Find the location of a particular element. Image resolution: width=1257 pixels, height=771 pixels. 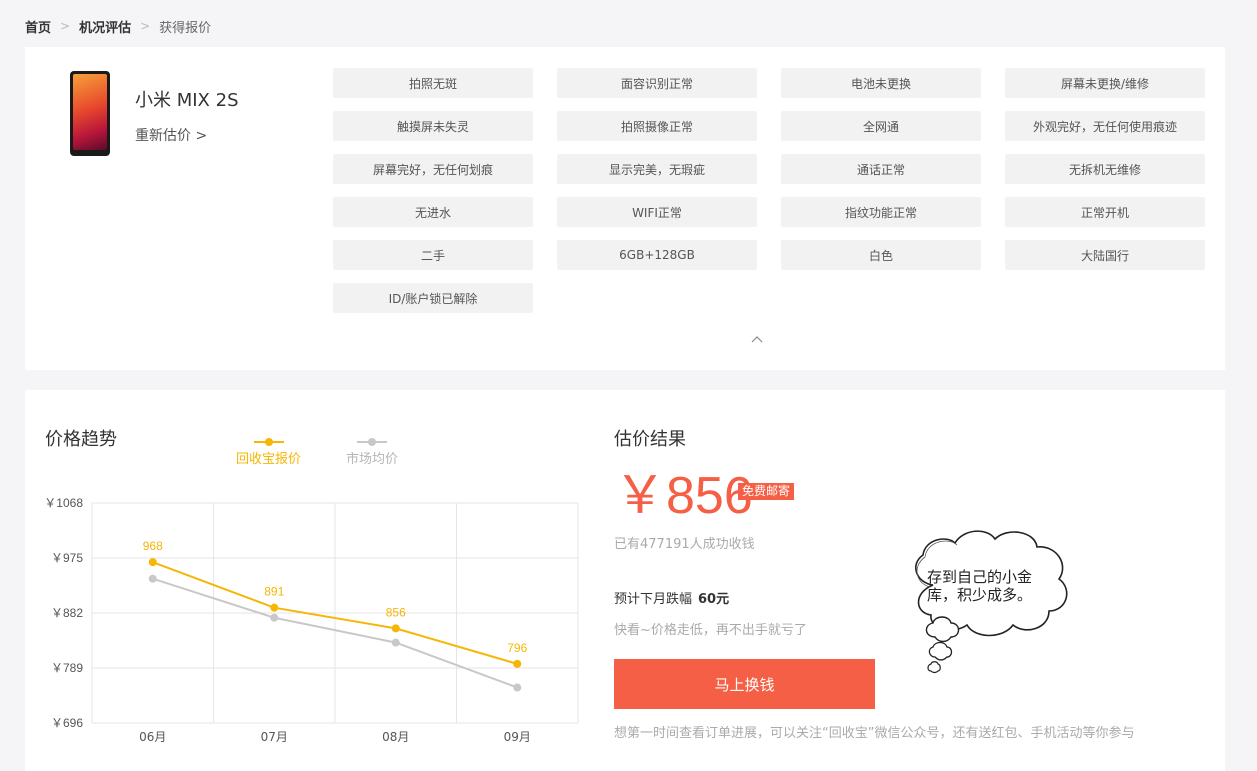

product-name: 小米 MIX 2S is located at coordinates (187, 100).